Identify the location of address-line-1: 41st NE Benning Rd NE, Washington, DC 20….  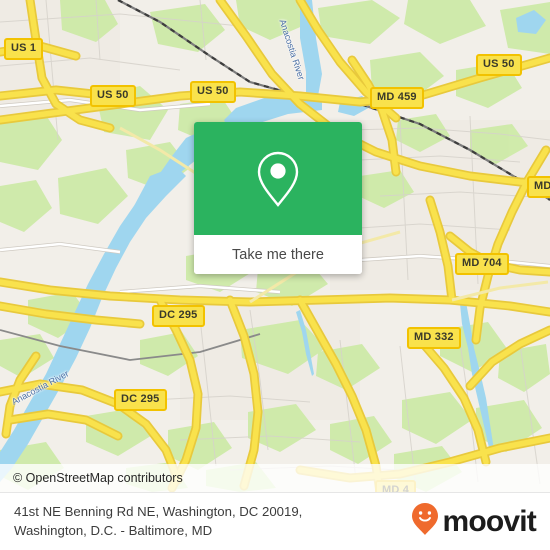
(158, 511).